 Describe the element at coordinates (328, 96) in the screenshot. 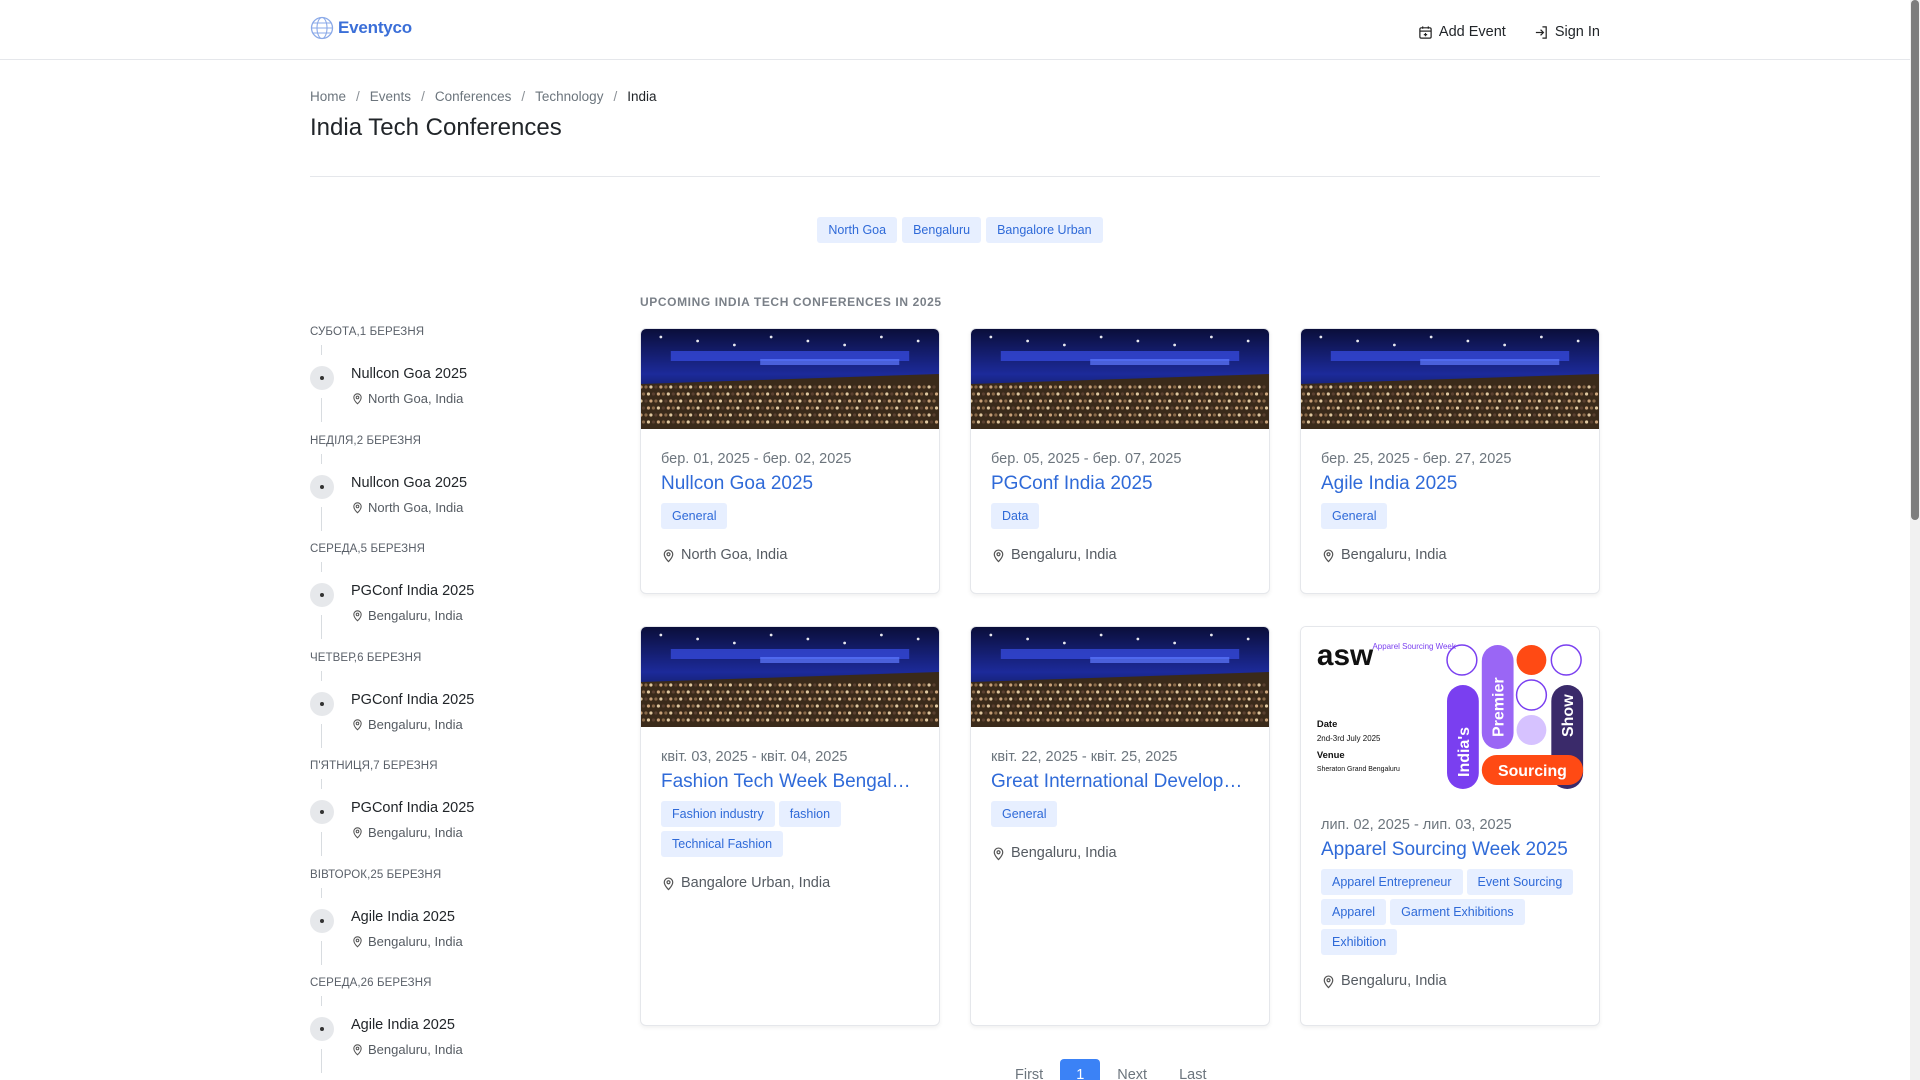

I see `breadcrumb-home: Home` at that location.